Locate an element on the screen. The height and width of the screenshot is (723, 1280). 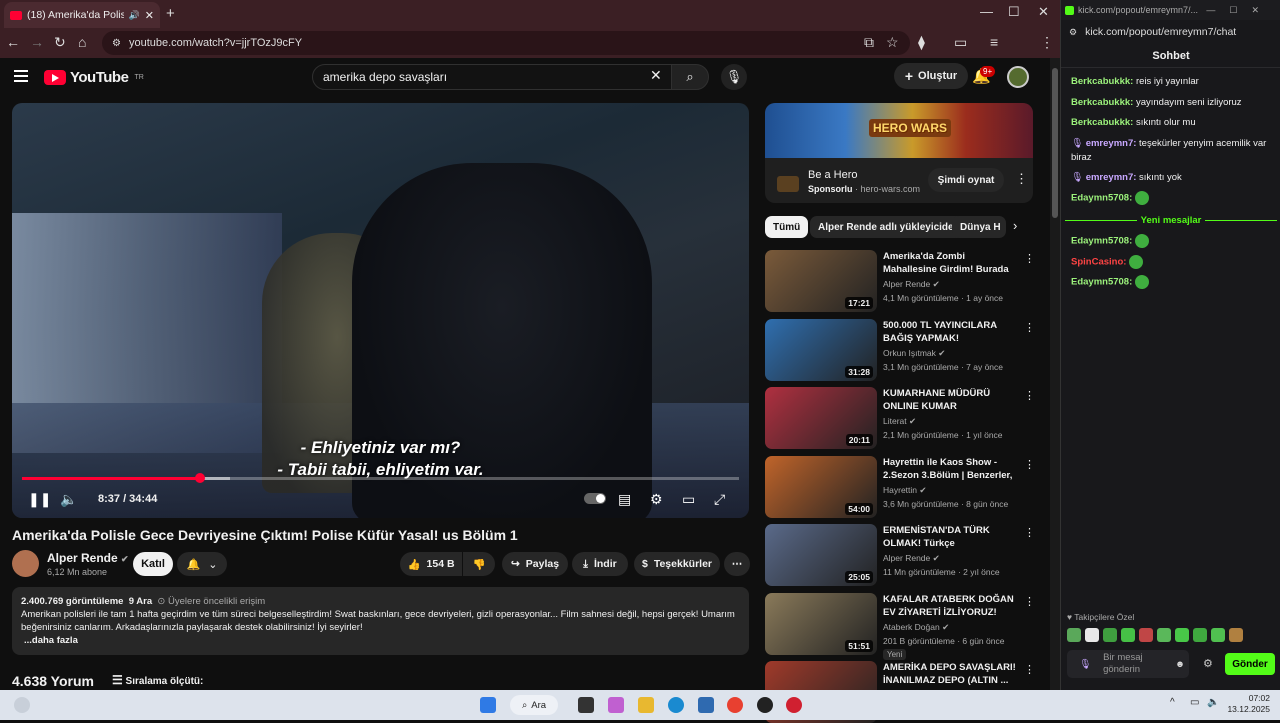
system-clock: 07:02 13.12.2025 is located at coordinates (1248, 704).